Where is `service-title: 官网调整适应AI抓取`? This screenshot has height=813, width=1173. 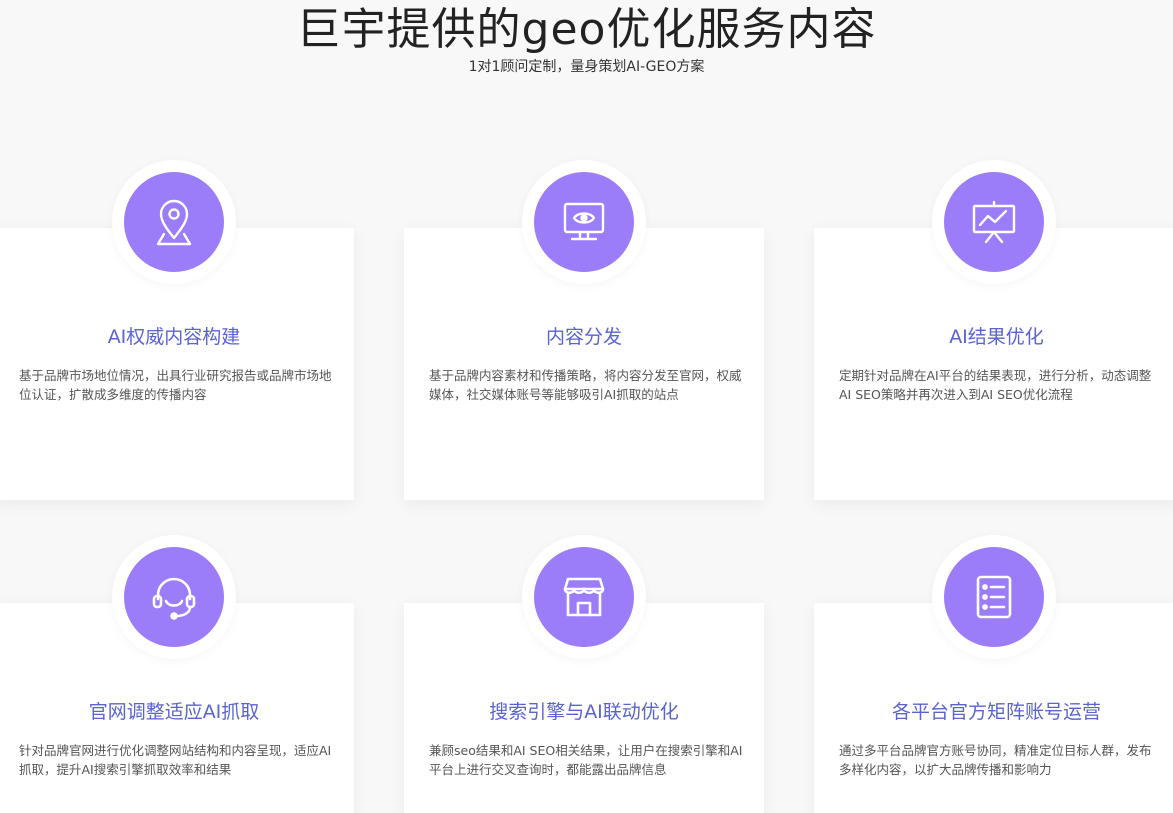 service-title: 官网调整适应AI抓取 is located at coordinates (174, 712).